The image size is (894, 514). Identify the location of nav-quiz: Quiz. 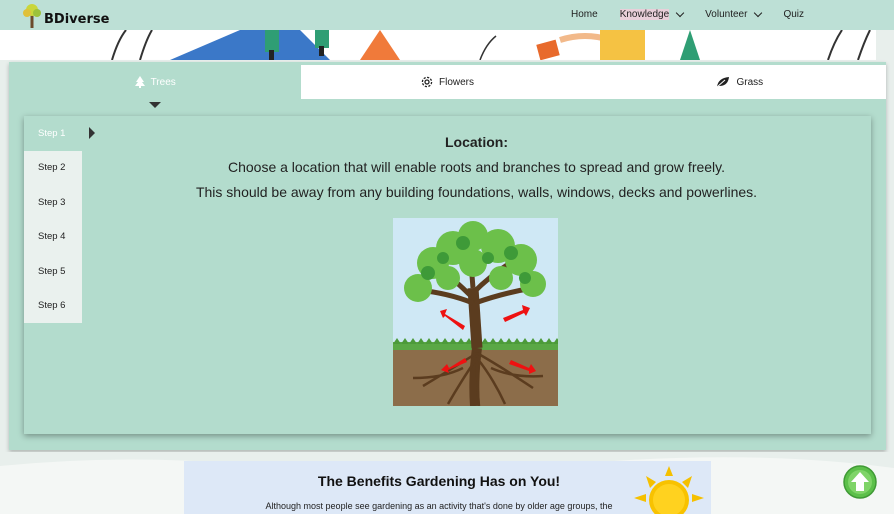
(793, 14).